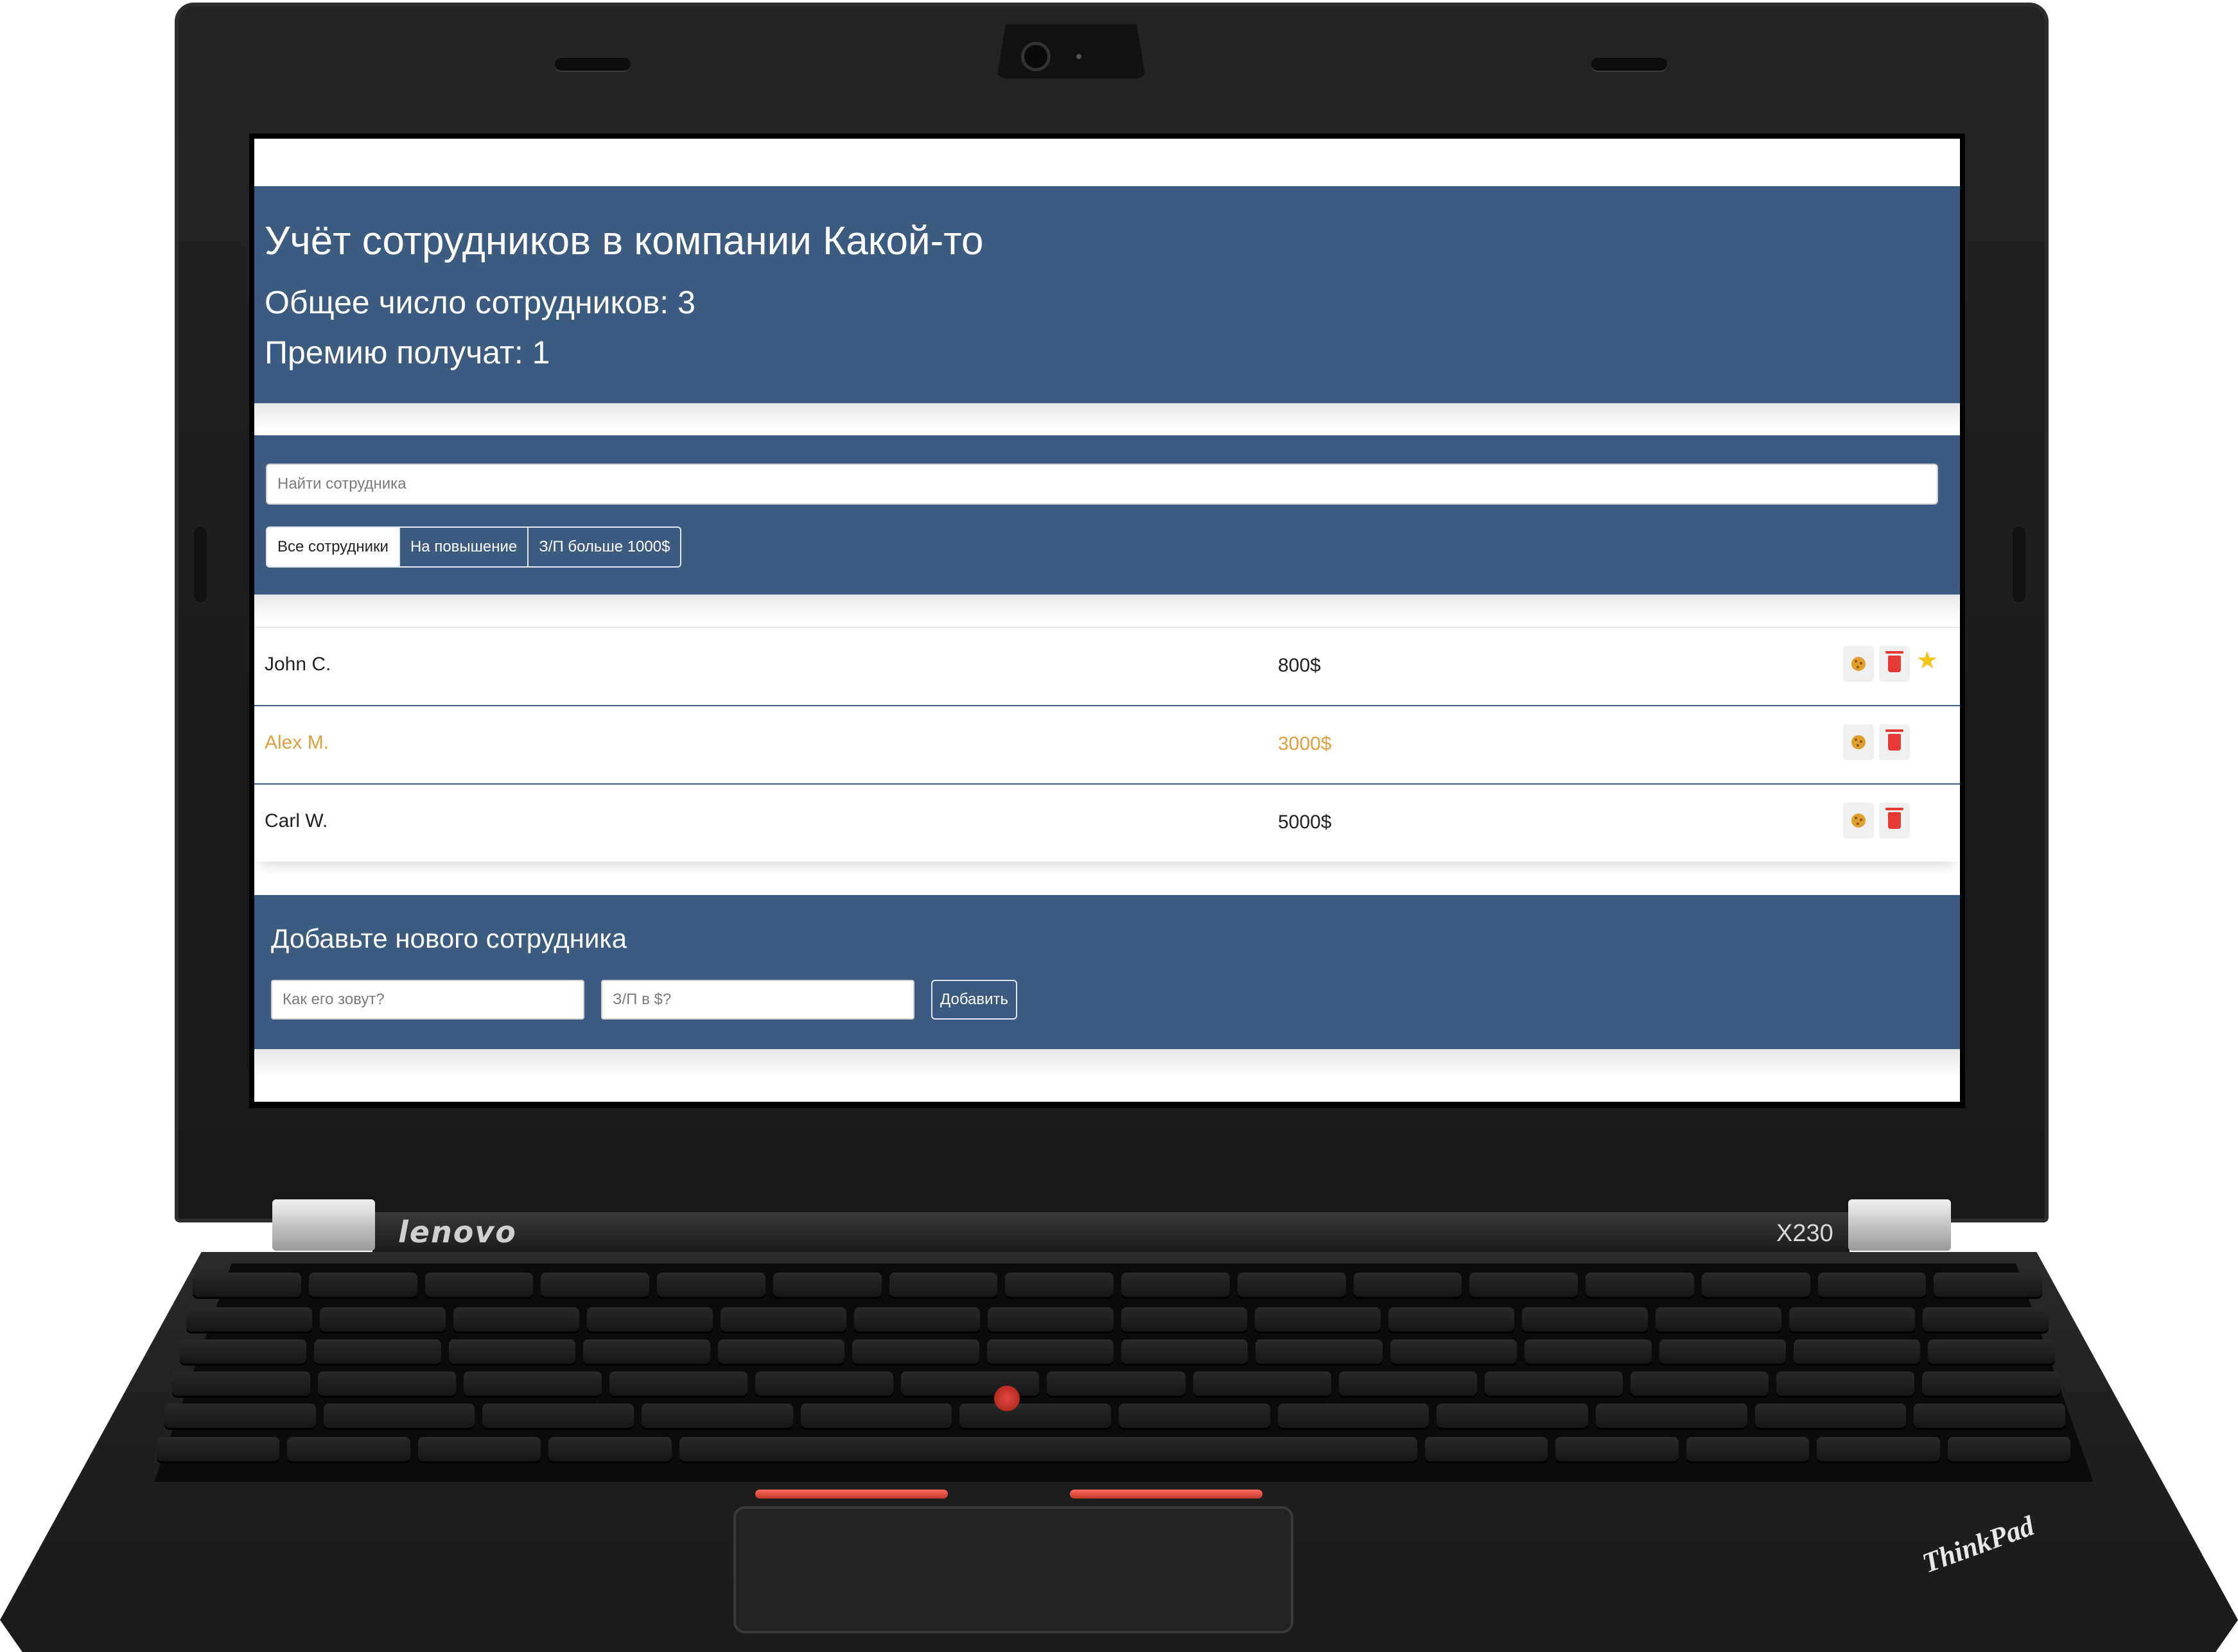  What do you see at coordinates (296, 821) in the screenshot?
I see `employee-name: Carl W.` at bounding box center [296, 821].